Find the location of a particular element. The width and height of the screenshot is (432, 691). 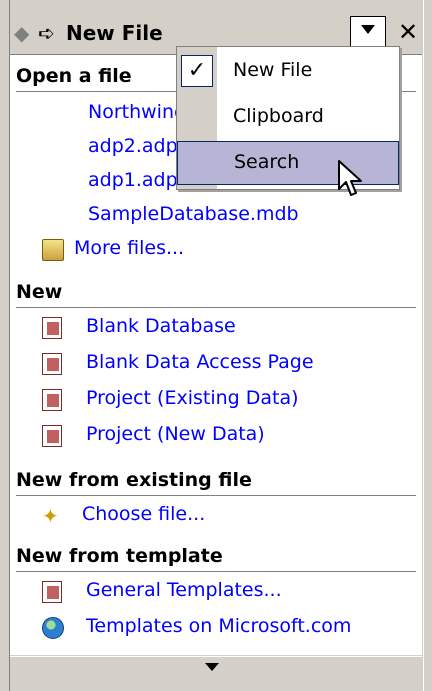

check-icon: ✓ is located at coordinates (197, 71).